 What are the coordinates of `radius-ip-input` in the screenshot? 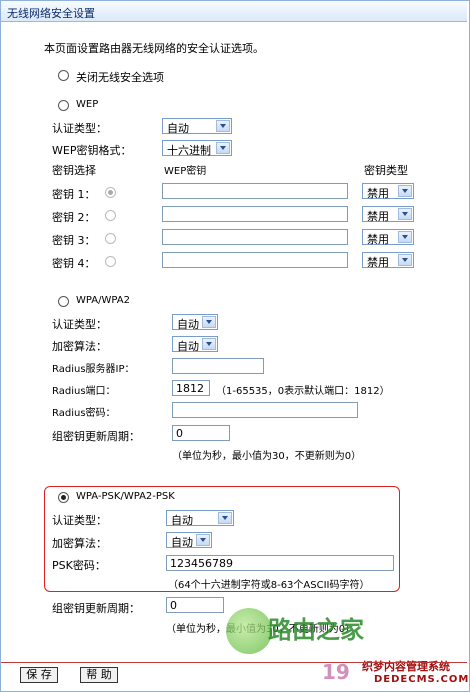 It's located at (218, 366).